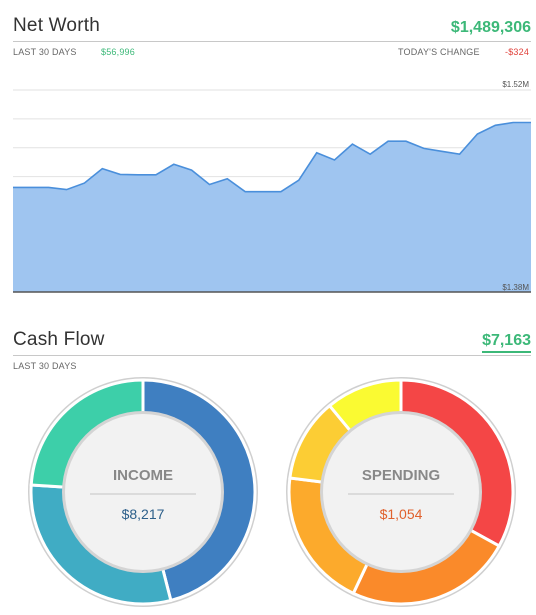  I want to click on cash-flow-value: $7,163, so click(506, 342).